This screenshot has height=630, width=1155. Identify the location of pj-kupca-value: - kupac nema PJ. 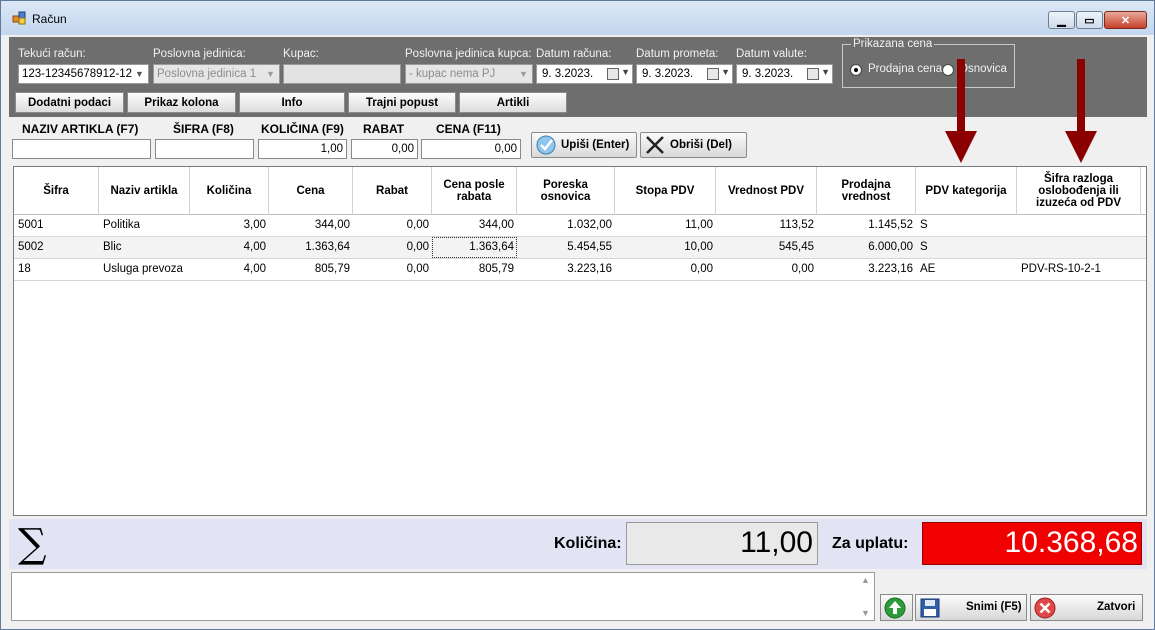
(452, 74).